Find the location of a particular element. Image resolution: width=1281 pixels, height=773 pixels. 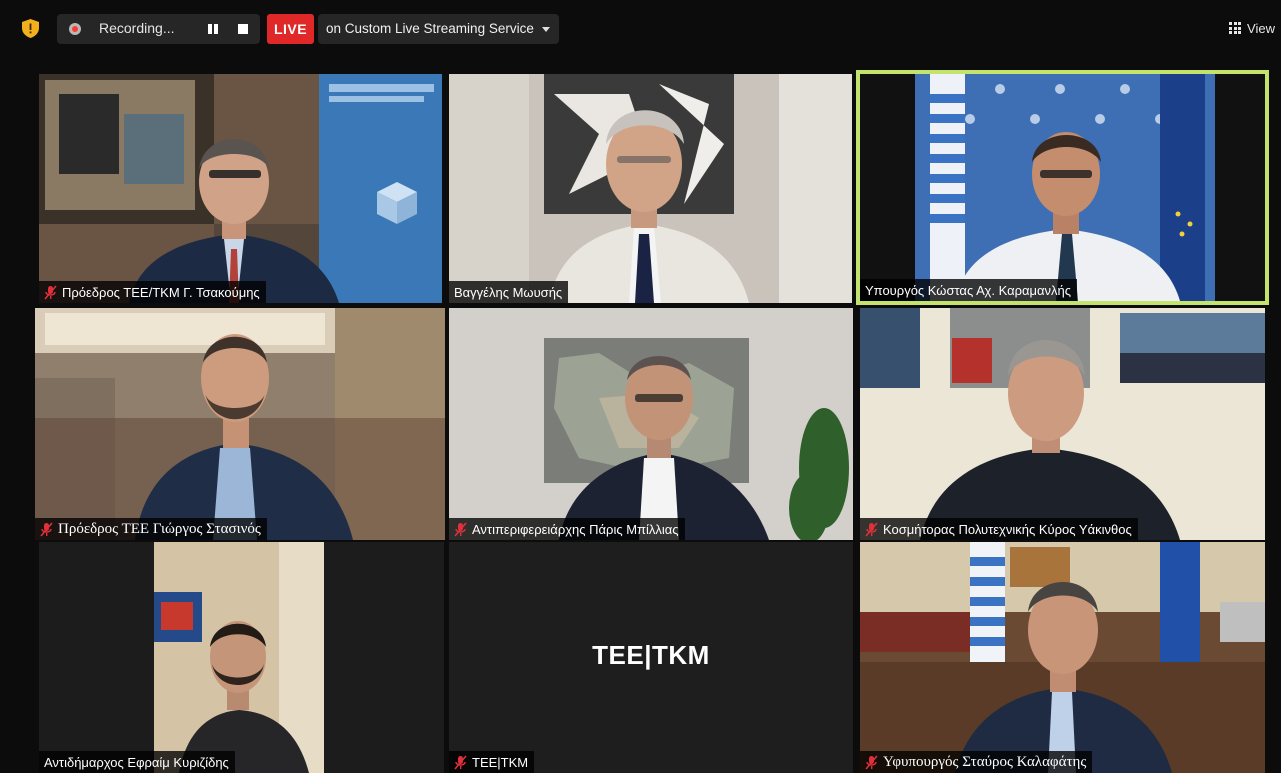

pause-icon is located at coordinates (213, 29).